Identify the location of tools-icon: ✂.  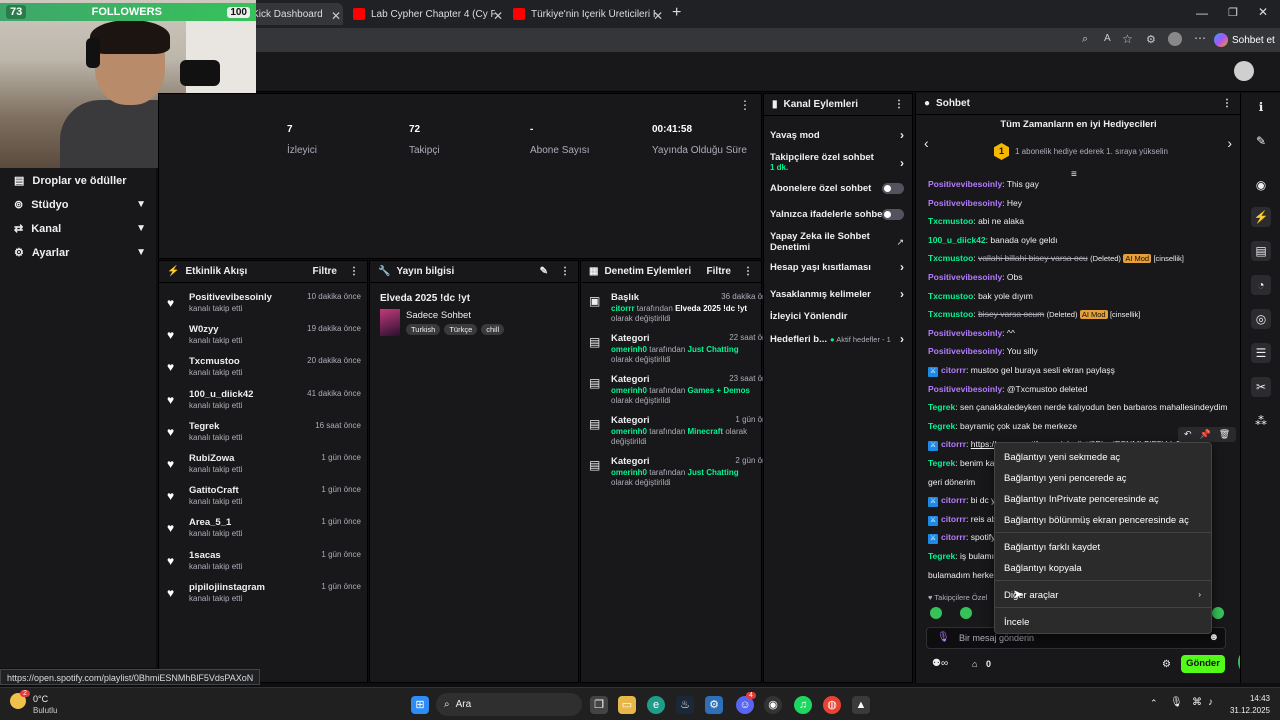
(1261, 387).